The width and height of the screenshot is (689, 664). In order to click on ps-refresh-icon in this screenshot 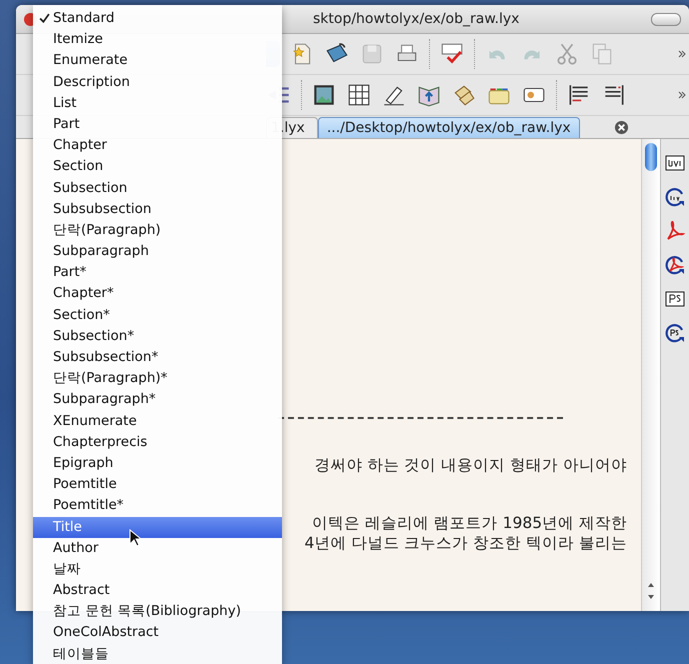, I will do `click(675, 333)`.